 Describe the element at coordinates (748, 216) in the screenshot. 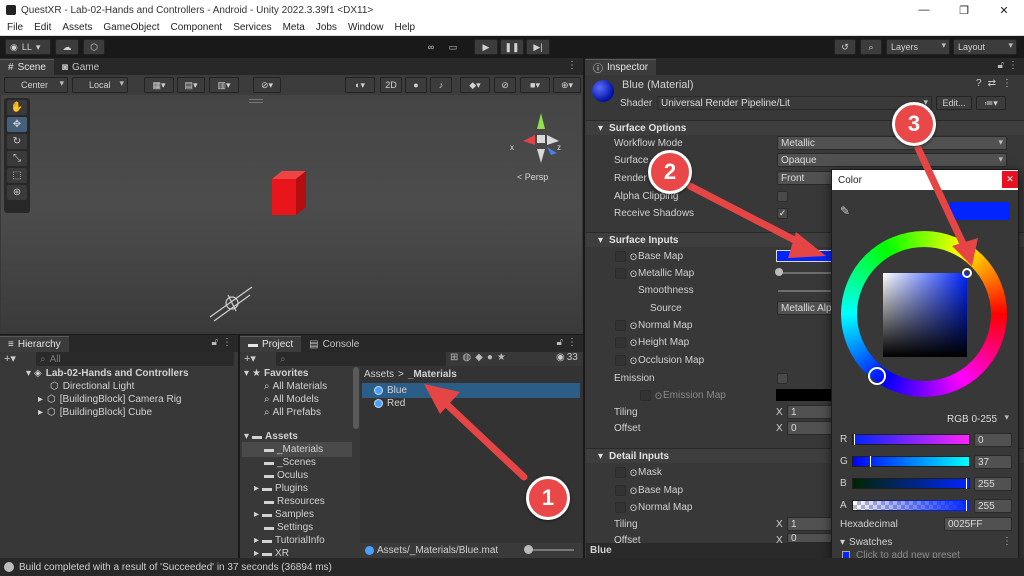

I see `arrow-2-shaft` at that location.